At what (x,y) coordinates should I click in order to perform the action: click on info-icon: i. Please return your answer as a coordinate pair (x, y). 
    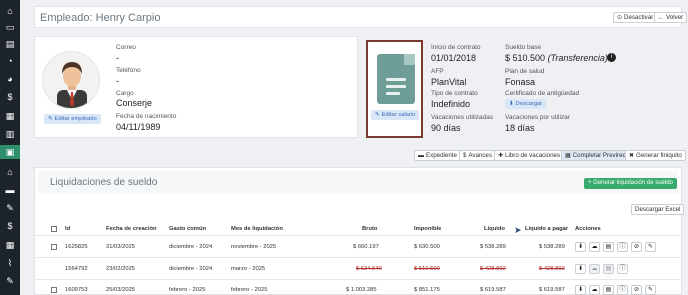
    Looking at the image, I should click on (611, 57).